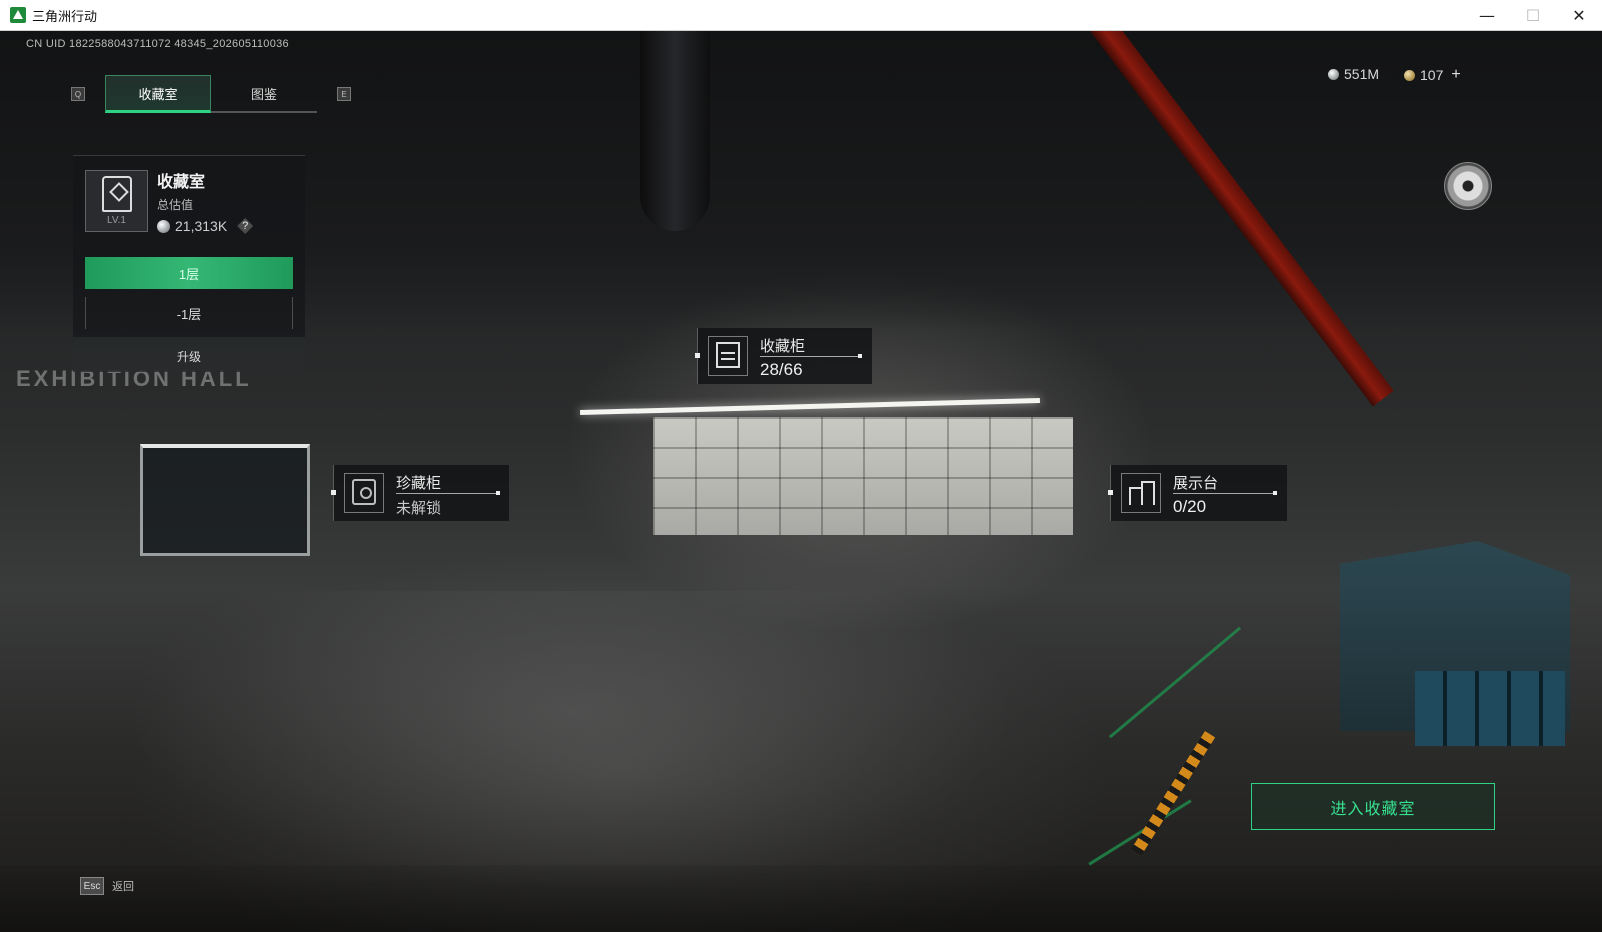  What do you see at coordinates (675, 131) in the screenshot?
I see `ceiling-duct` at bounding box center [675, 131].